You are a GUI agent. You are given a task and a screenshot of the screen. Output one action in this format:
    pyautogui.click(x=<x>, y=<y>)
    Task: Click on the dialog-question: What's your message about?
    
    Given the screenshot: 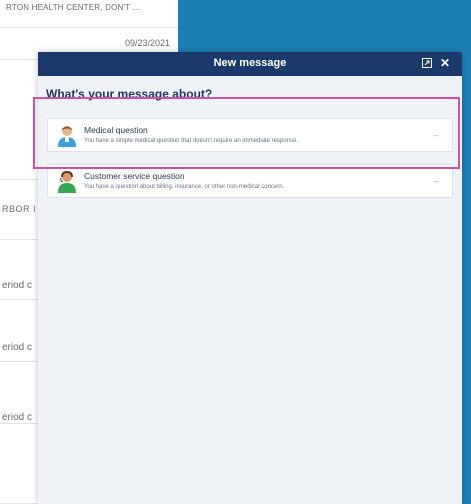 What is the action you would take?
    pyautogui.click(x=129, y=94)
    